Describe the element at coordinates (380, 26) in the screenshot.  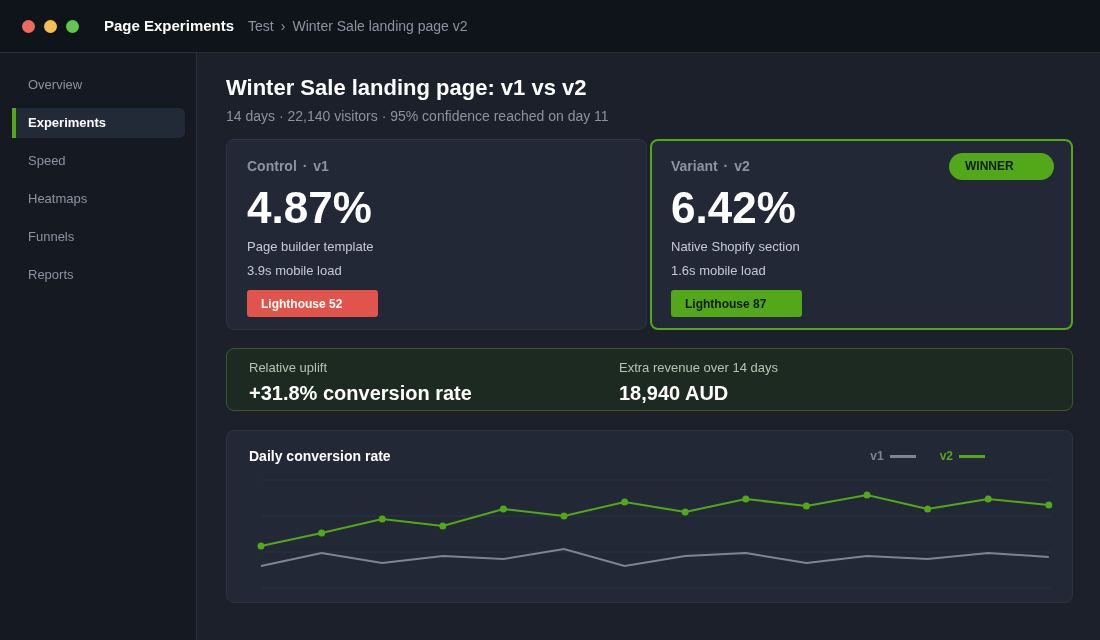
I see `breadcrumb-current: Winter Sale landing page v2` at that location.